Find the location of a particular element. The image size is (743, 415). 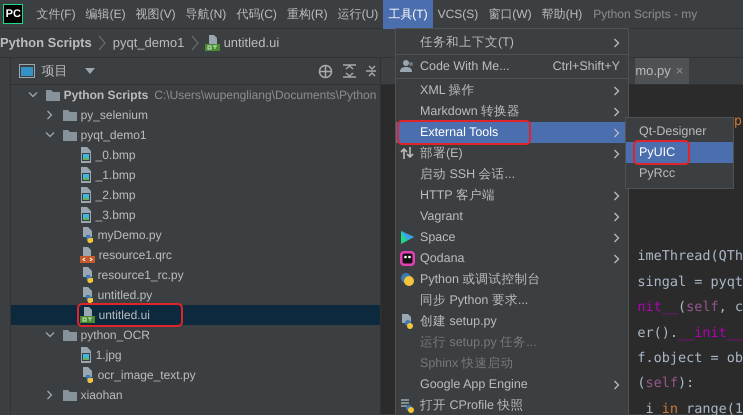

menu-item: Vagrant is located at coordinates (512, 217).